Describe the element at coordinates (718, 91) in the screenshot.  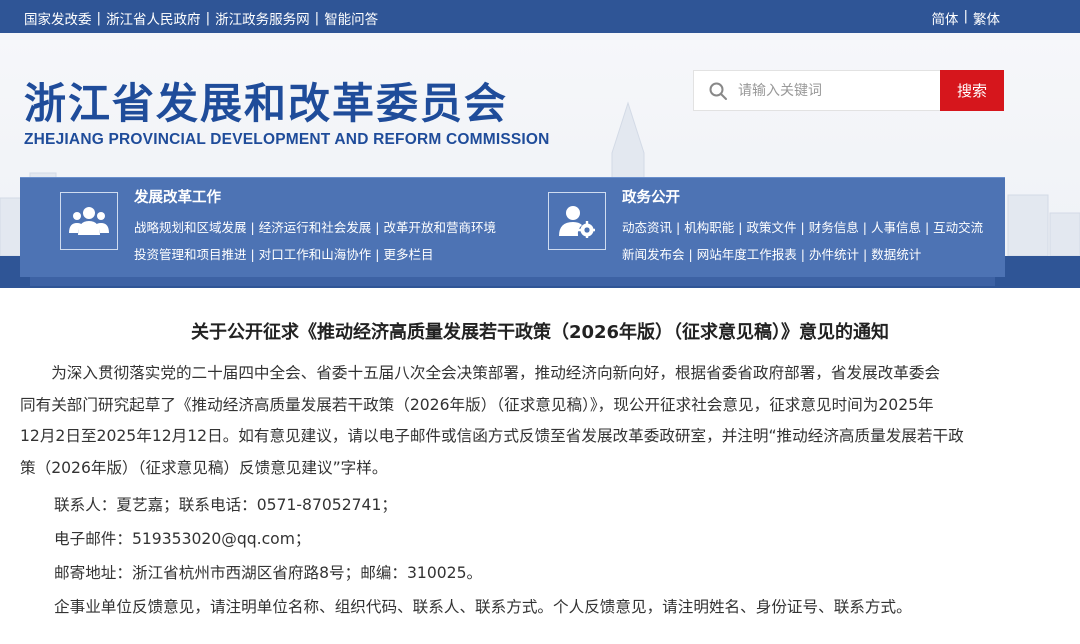
I see `search-icon` at that location.